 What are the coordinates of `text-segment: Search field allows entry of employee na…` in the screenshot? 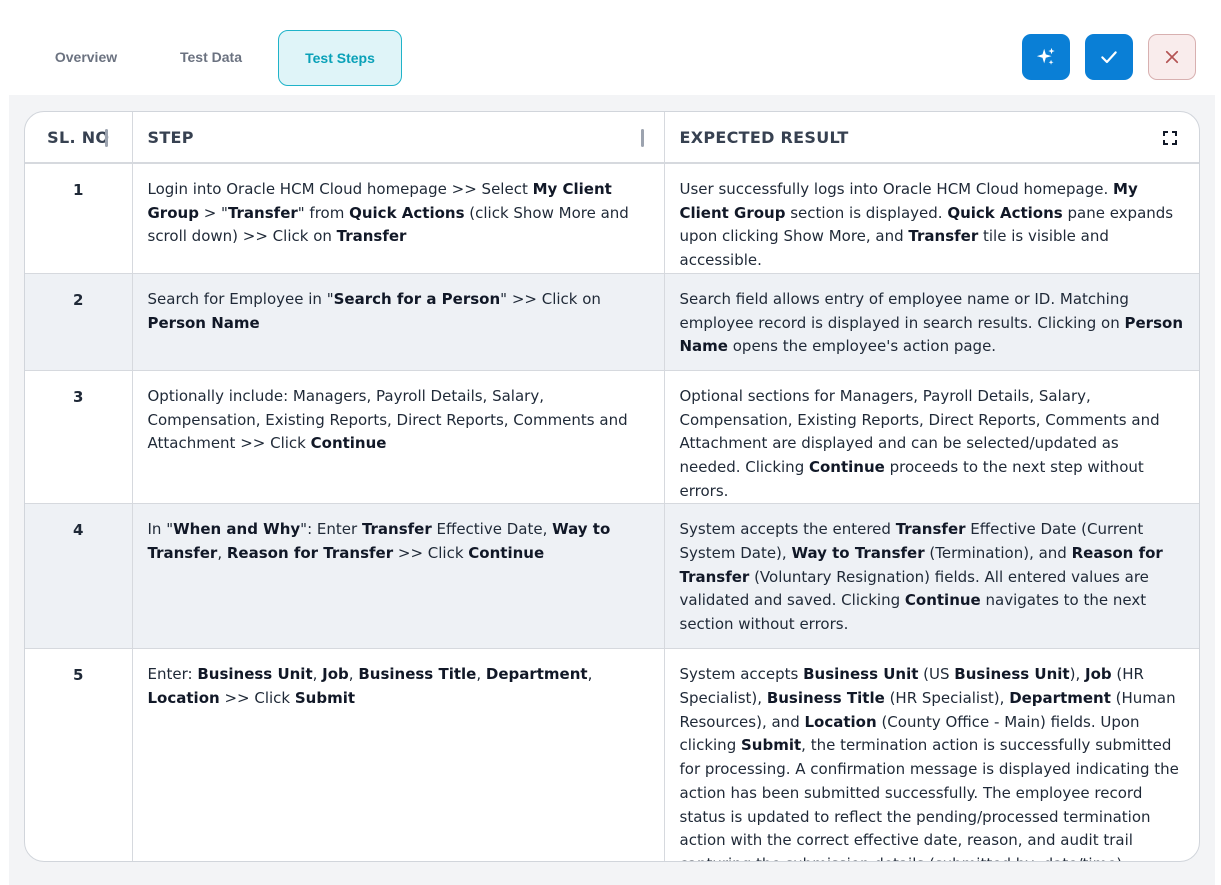 It's located at (904, 310).